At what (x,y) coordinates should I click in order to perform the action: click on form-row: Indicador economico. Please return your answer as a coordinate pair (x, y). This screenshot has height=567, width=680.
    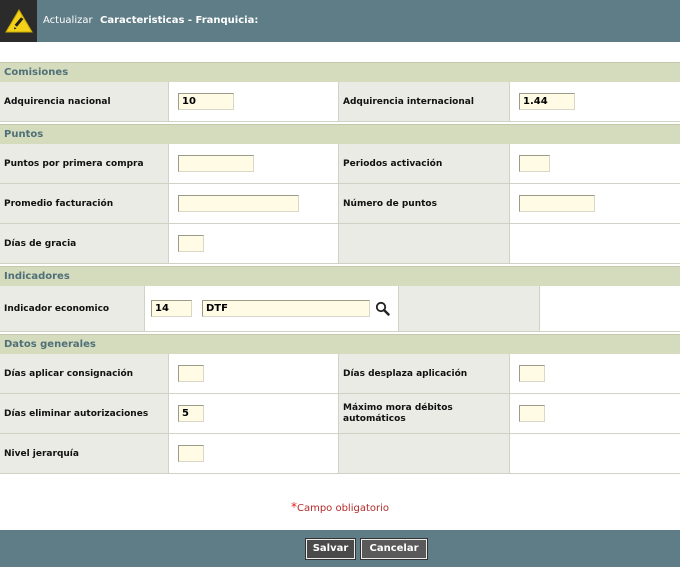
    Looking at the image, I should click on (340, 309).